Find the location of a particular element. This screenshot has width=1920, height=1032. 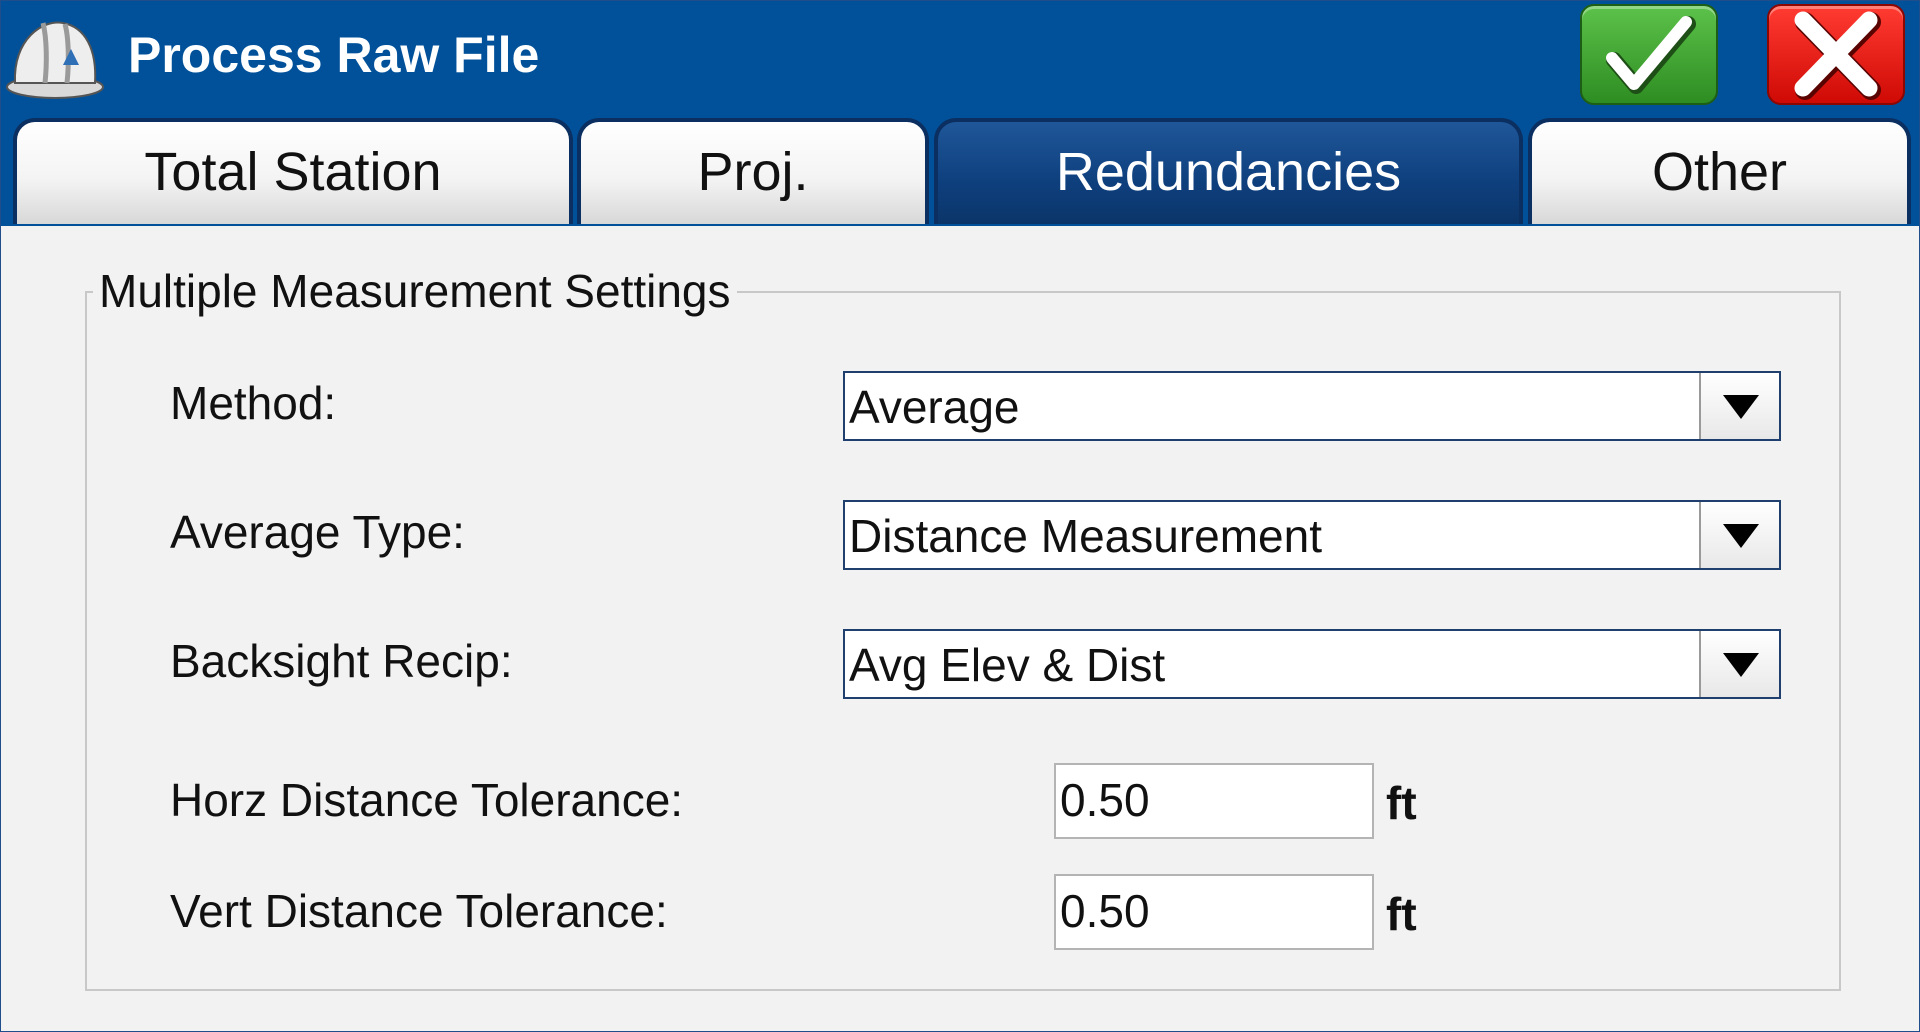

tab-bar: Total Station Proj. Redundancies Other is located at coordinates (960, 168).